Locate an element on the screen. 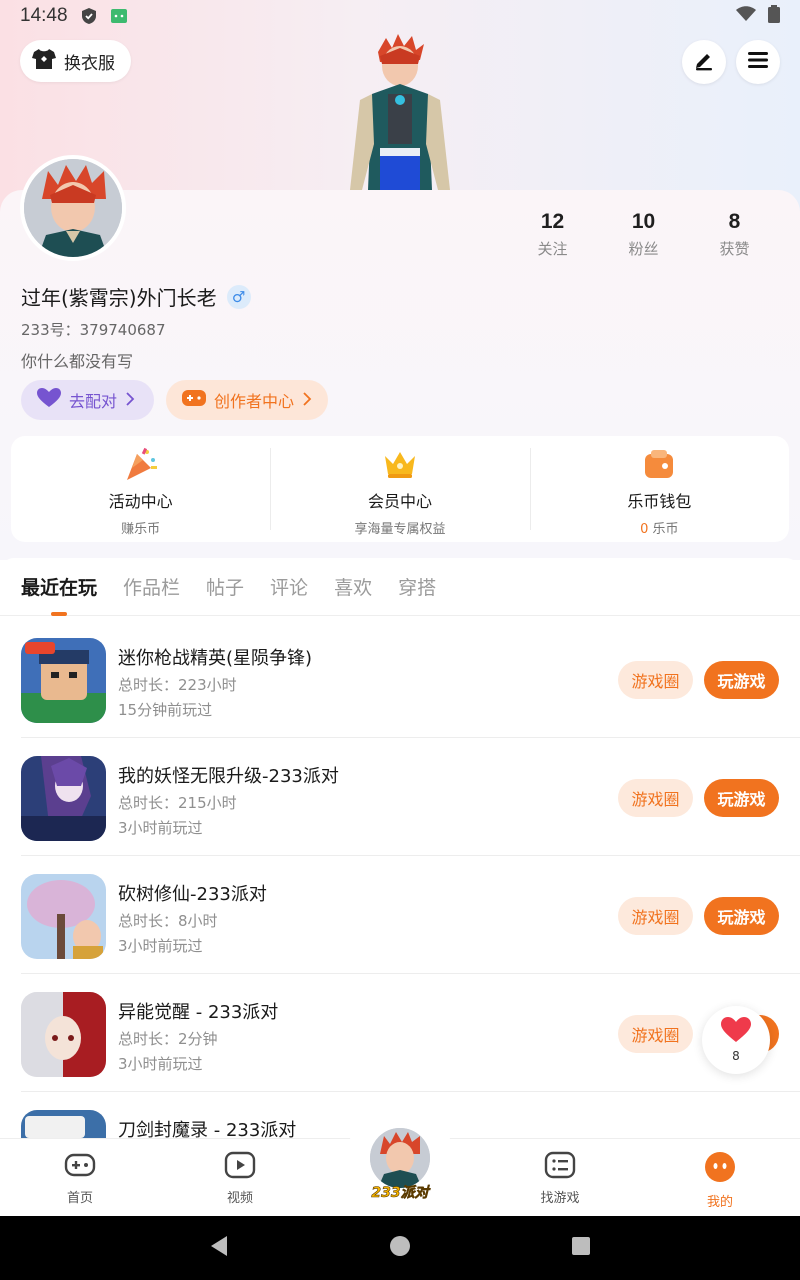  menu-button is located at coordinates (758, 62).